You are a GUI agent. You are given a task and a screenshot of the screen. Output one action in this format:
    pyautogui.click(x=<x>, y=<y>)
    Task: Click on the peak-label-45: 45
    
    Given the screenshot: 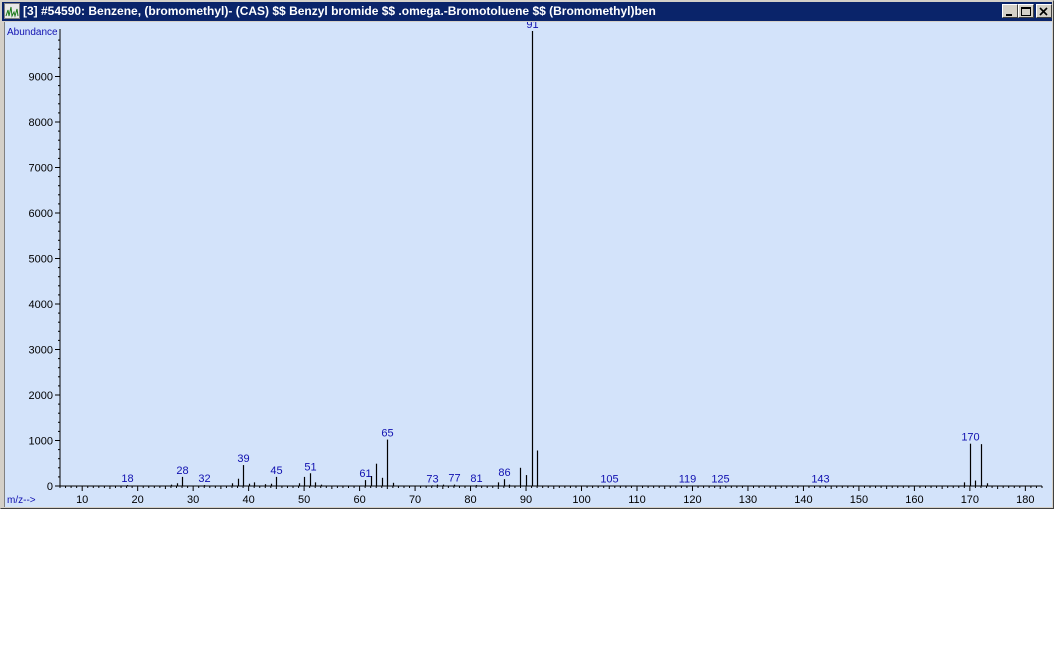 What is the action you would take?
    pyautogui.click(x=276, y=471)
    